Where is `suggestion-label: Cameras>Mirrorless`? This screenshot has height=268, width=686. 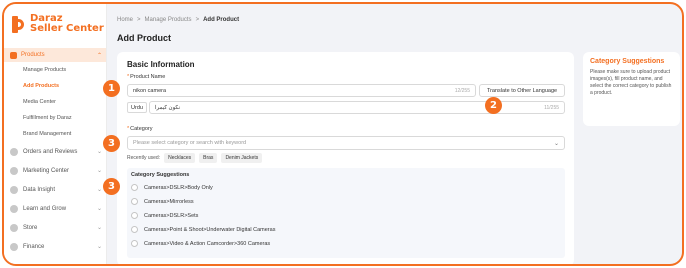 suggestion-label: Cameras>Mirrorless is located at coordinates (169, 201).